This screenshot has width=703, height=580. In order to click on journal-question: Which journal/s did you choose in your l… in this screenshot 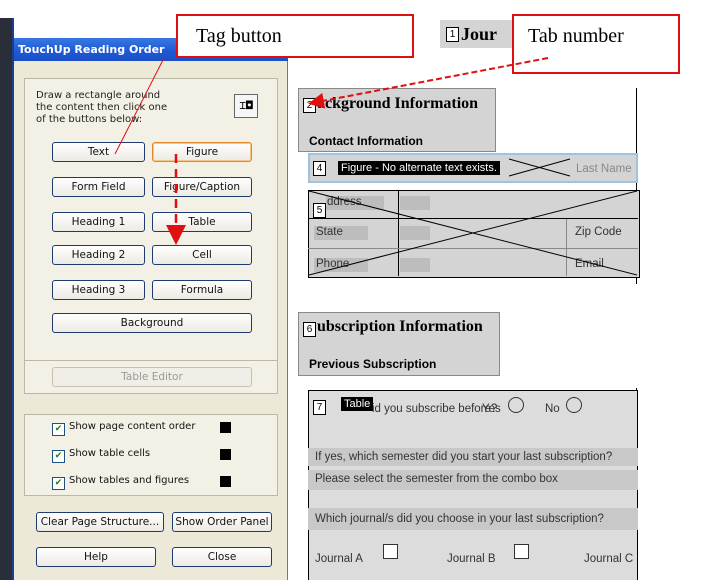, I will do `click(459, 519)`.